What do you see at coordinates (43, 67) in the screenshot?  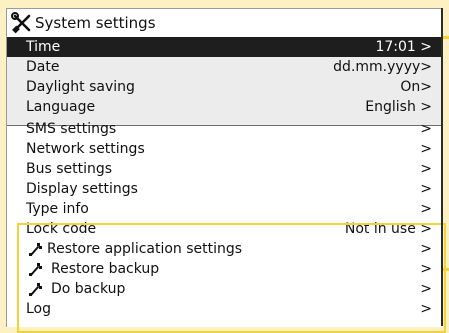 I see `menu-item-label: Date` at bounding box center [43, 67].